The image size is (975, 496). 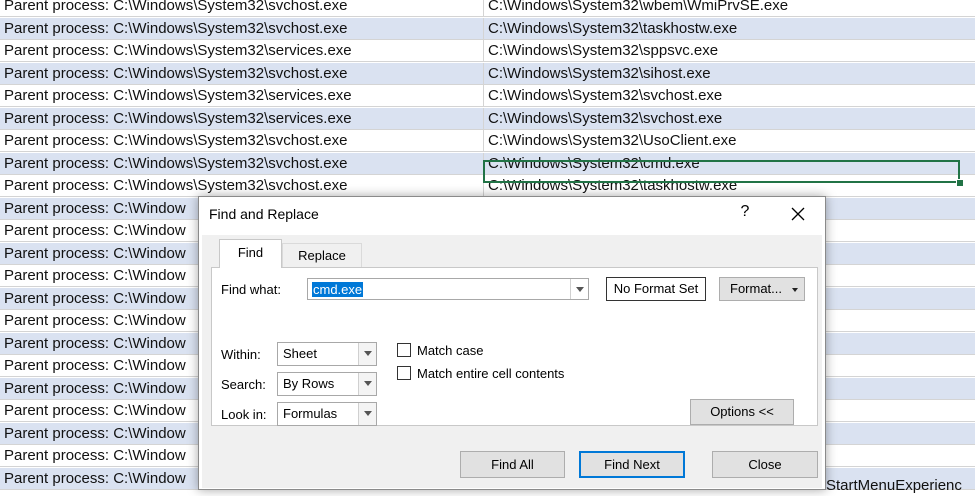 I want to click on cell-process-path: C:\Windows\System32\UsoClient.exe, so click(x=722, y=140).